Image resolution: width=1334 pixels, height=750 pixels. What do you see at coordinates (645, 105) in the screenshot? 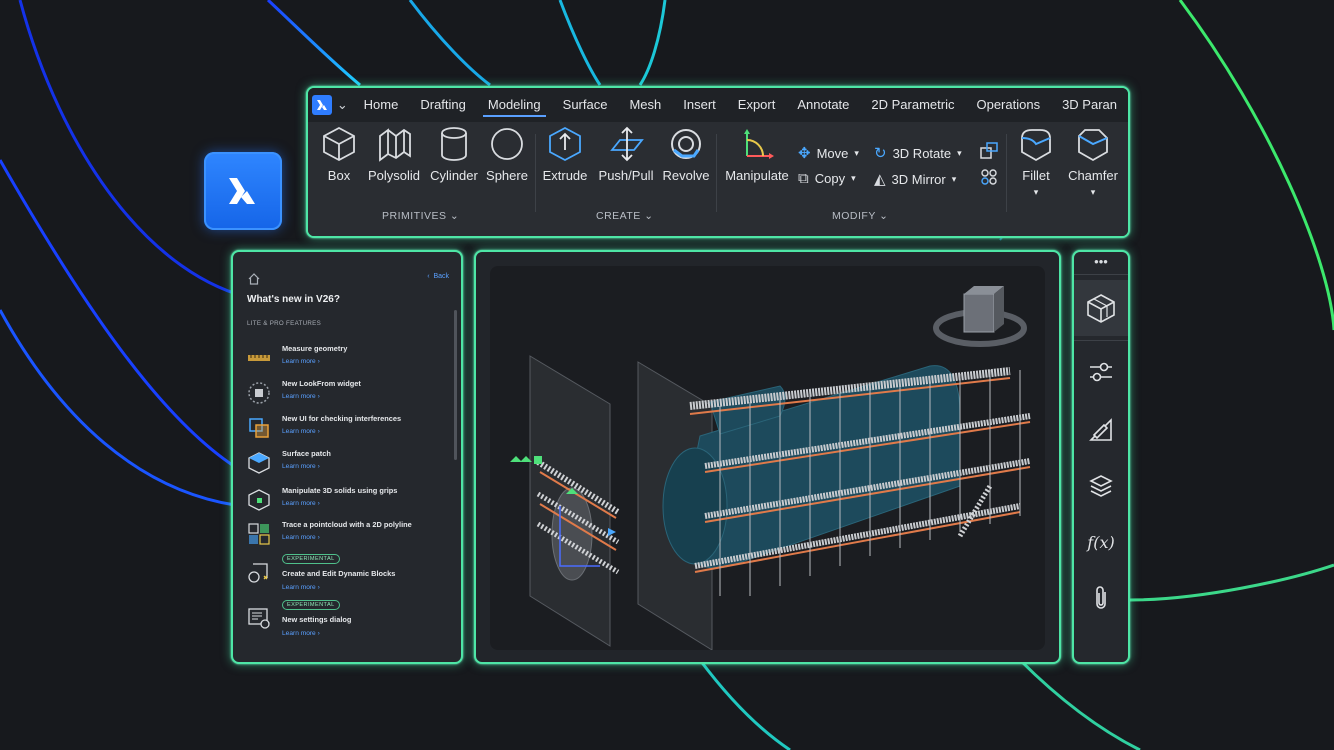
I see `tab-mesh: Mesh` at bounding box center [645, 105].